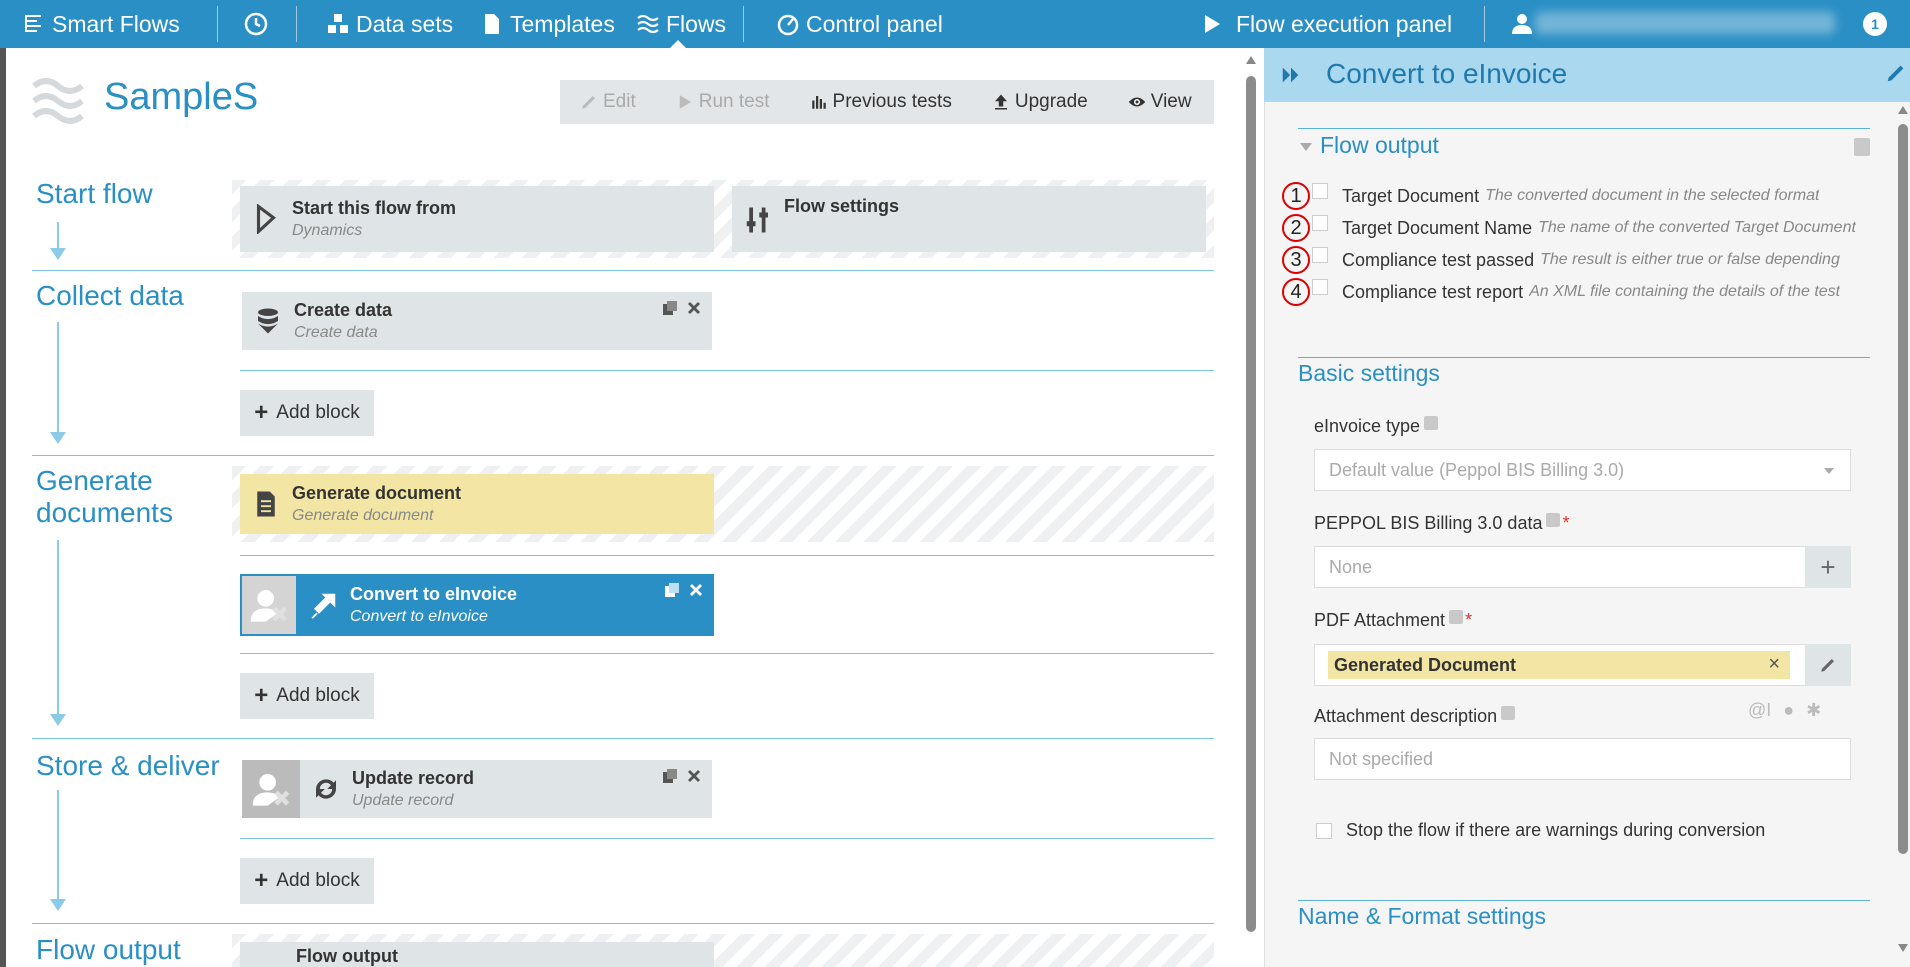  What do you see at coordinates (477, 789) in the screenshot?
I see `update-record-block: Update record Update record` at bounding box center [477, 789].